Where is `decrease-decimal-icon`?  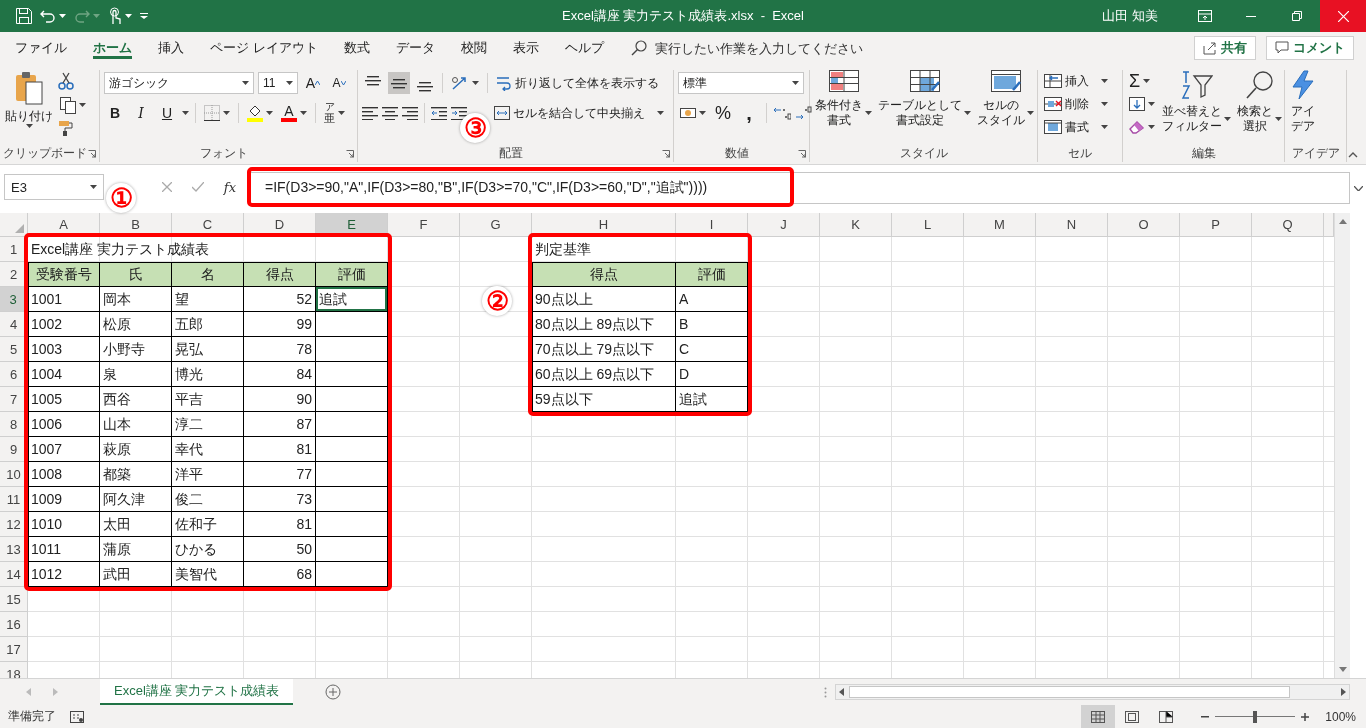
decrease-decimal-icon is located at coordinates (804, 113).